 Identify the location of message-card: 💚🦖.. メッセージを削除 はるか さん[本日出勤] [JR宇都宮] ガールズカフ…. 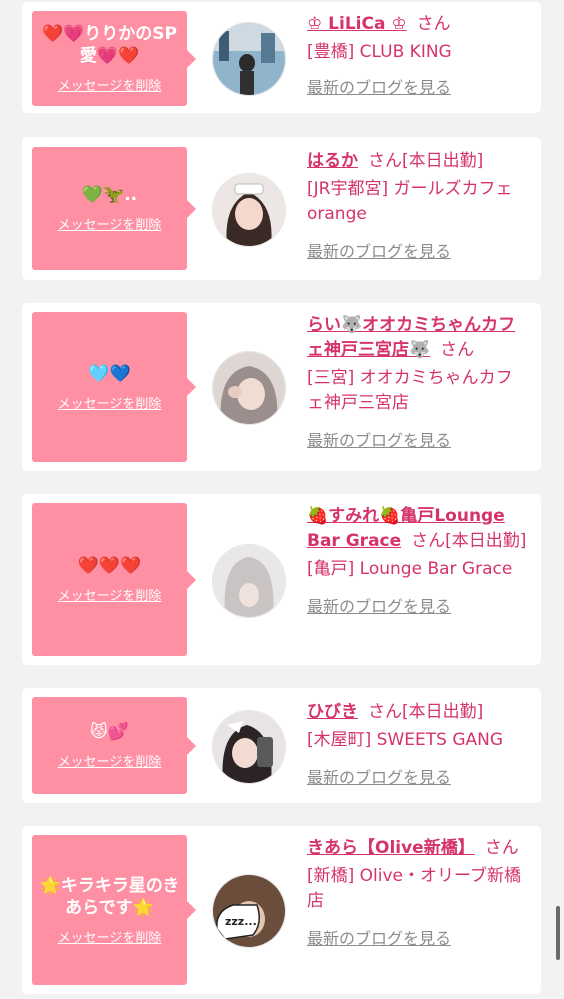
(281, 208).